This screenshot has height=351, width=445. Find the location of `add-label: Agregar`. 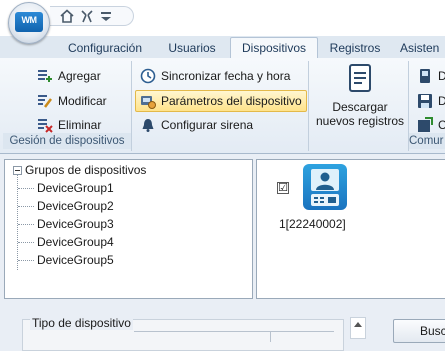

add-label: Agregar is located at coordinates (79, 76).